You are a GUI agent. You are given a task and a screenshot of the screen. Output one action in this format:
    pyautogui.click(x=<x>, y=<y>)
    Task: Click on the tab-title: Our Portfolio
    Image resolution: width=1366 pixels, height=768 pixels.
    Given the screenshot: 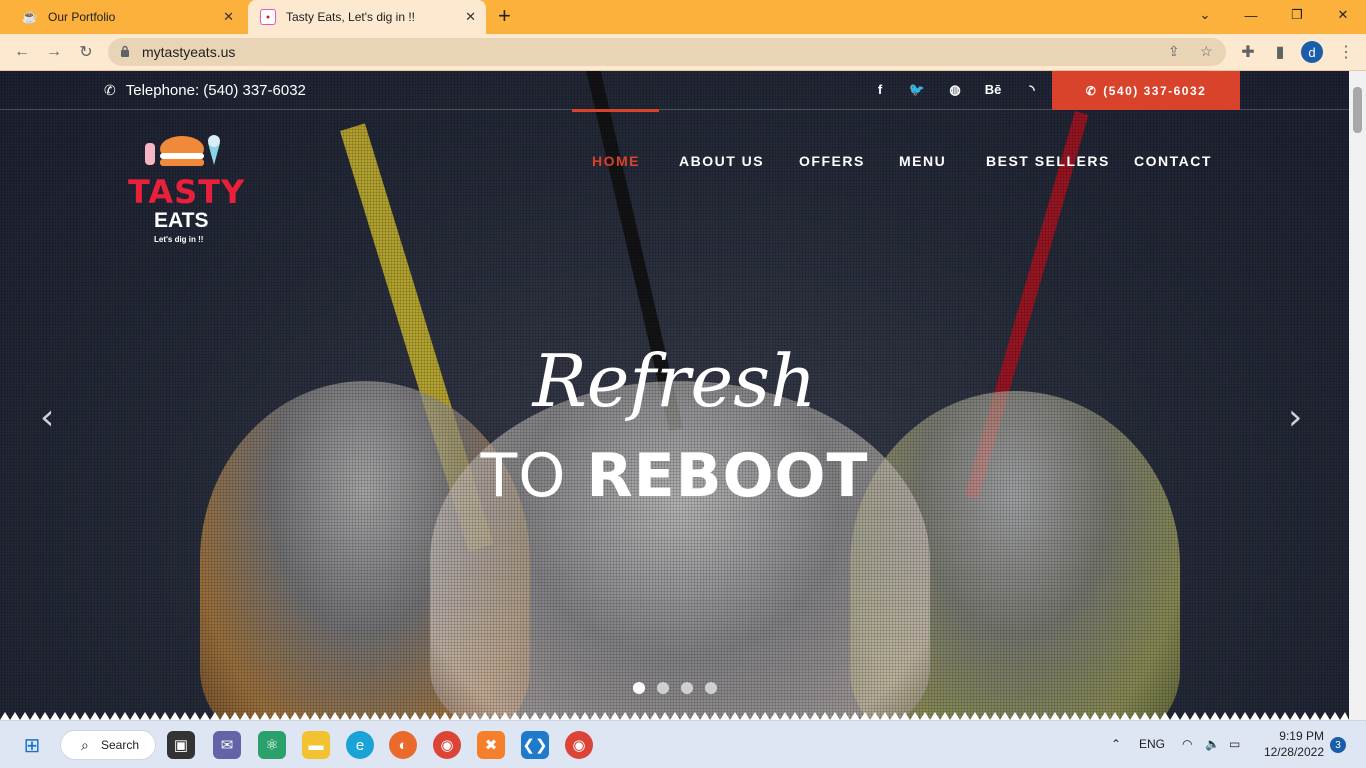 What is the action you would take?
    pyautogui.click(x=82, y=17)
    